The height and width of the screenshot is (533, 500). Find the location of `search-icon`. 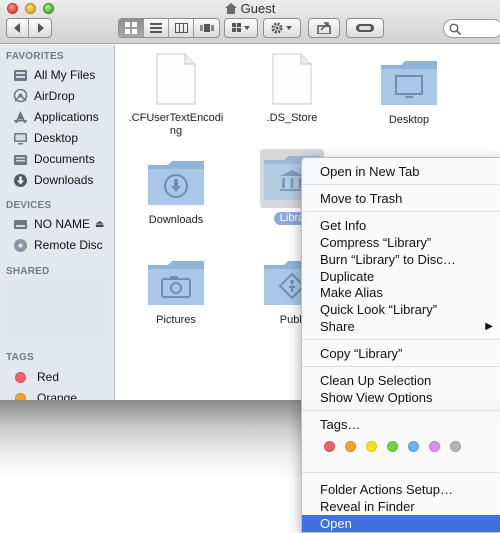

search-icon is located at coordinates (455, 29).